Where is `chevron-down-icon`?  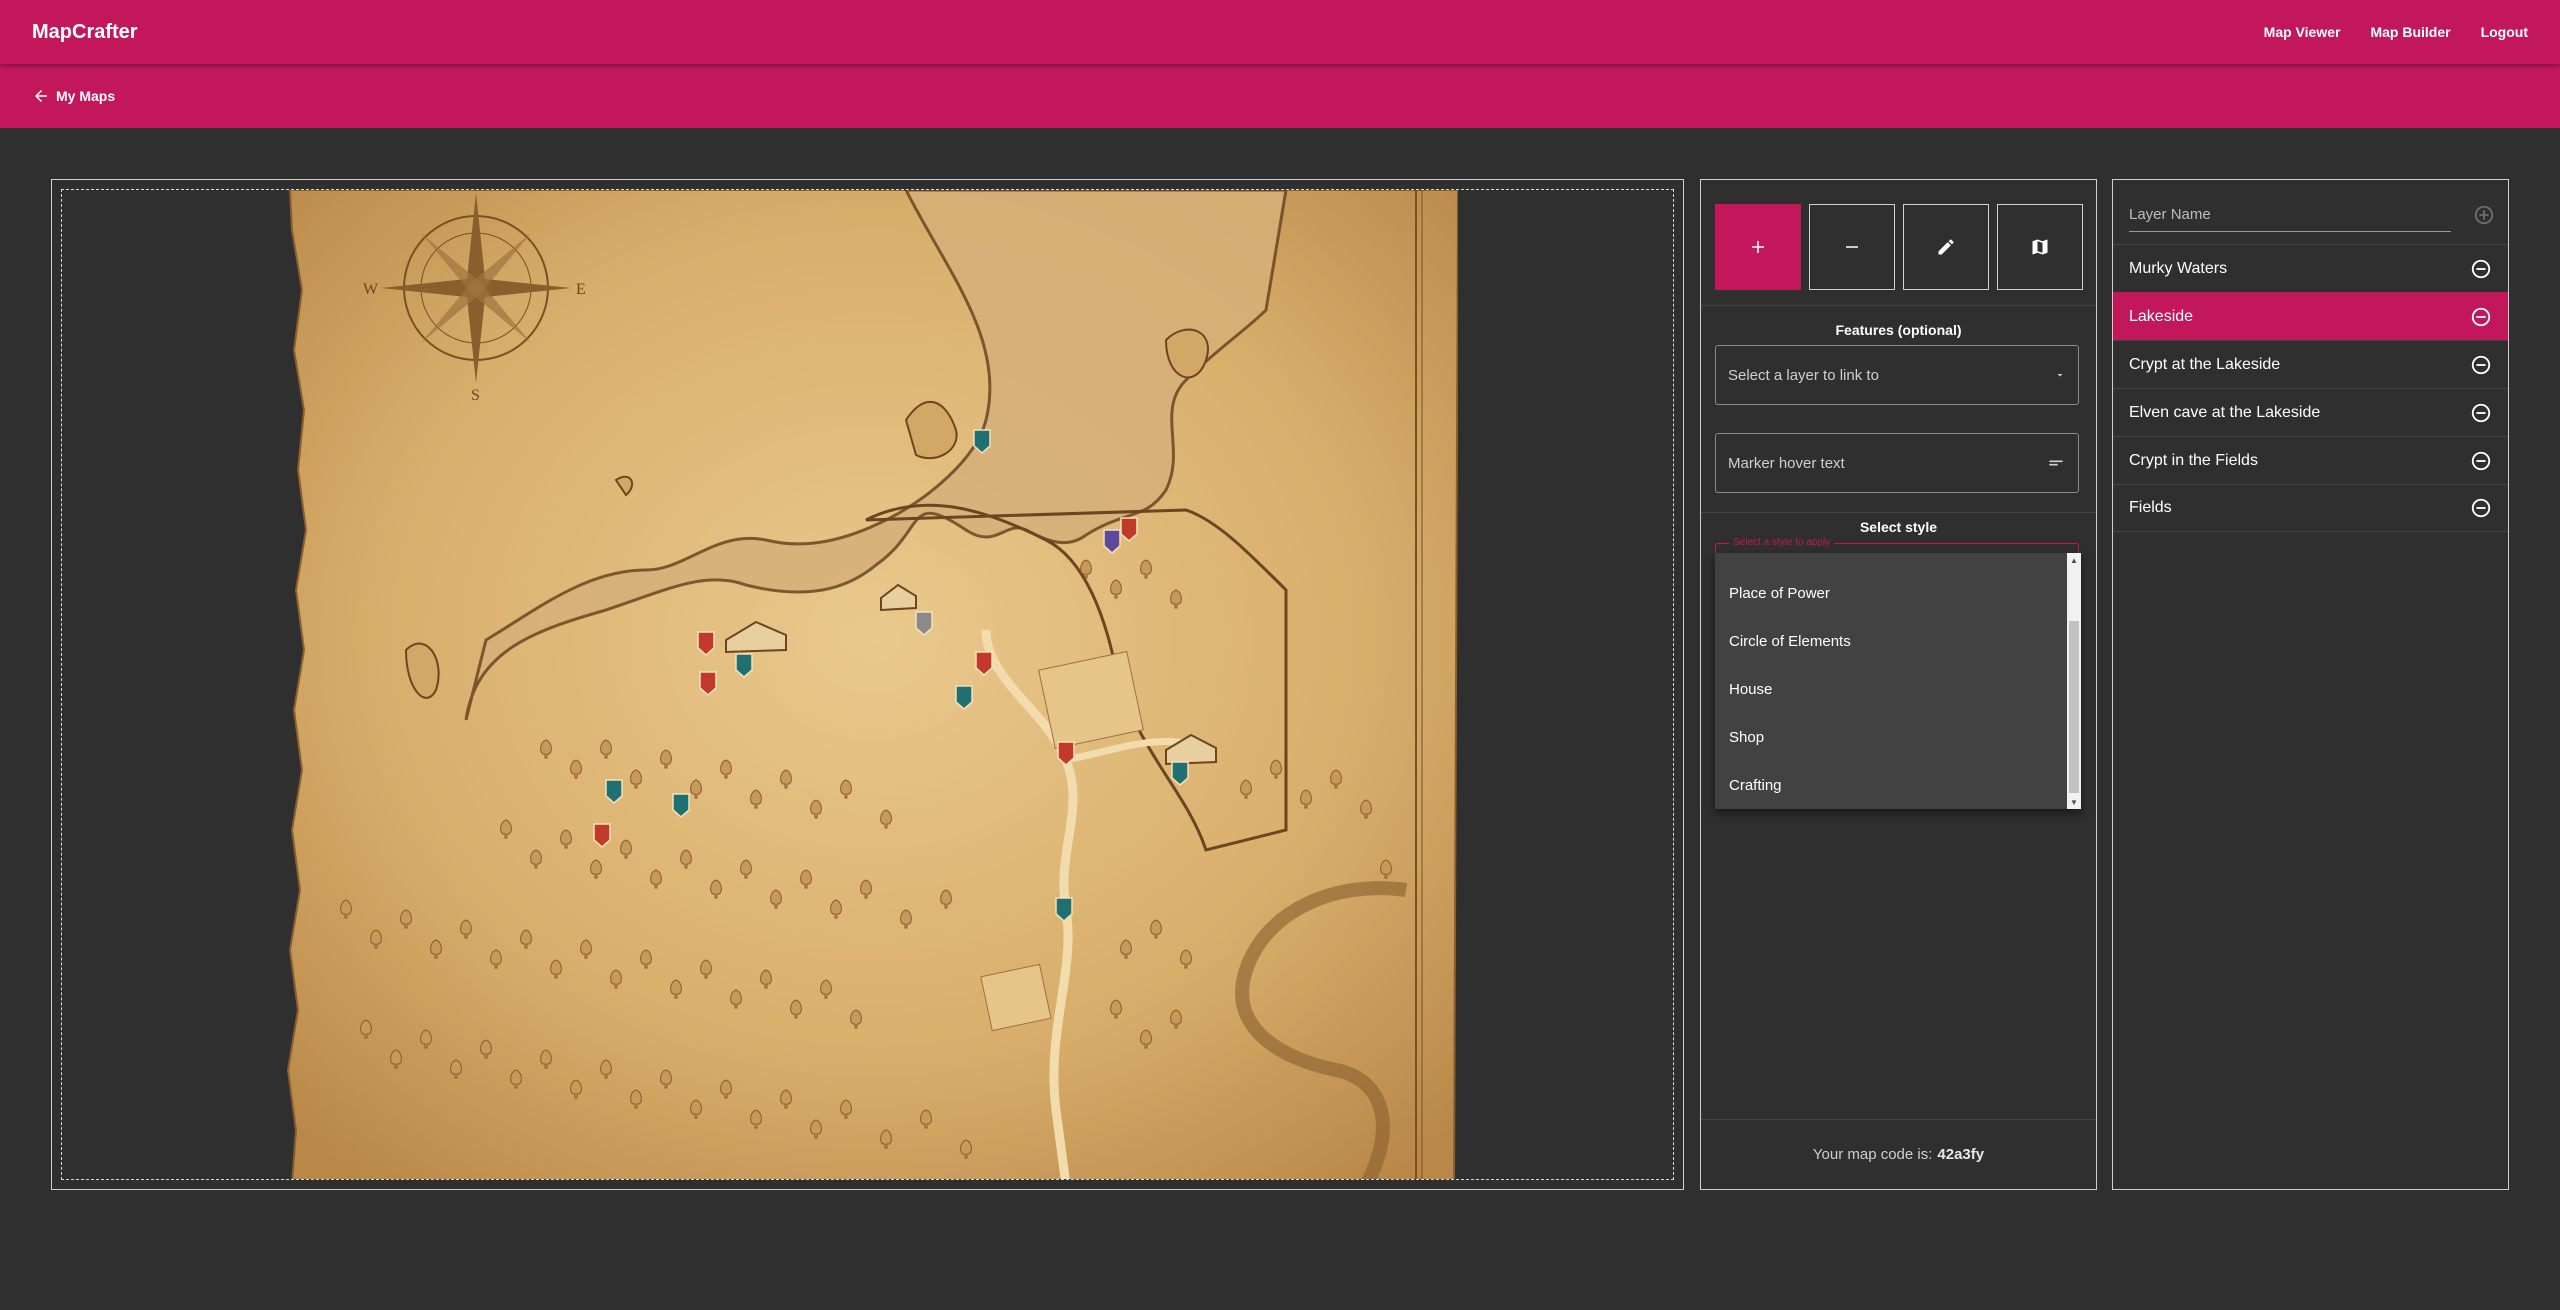 chevron-down-icon is located at coordinates (2060, 375).